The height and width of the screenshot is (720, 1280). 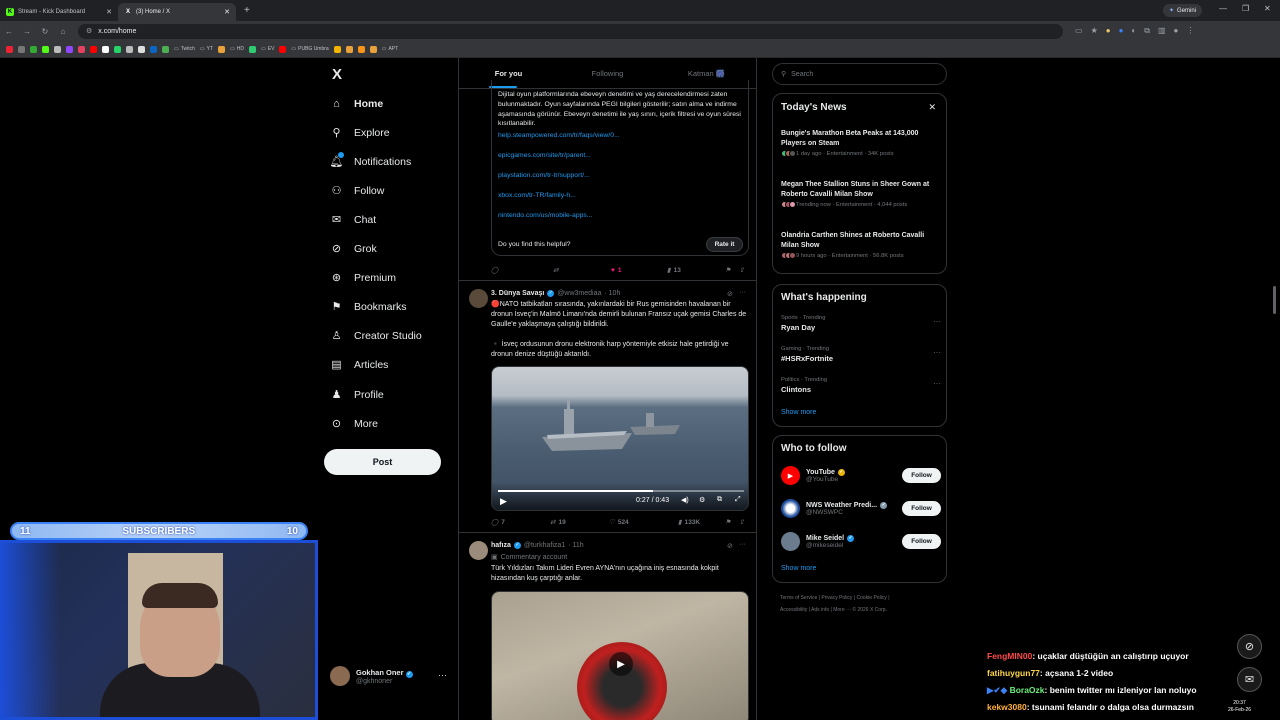 I want to click on author-handle: @ww3mediaa, so click(x=579, y=293).